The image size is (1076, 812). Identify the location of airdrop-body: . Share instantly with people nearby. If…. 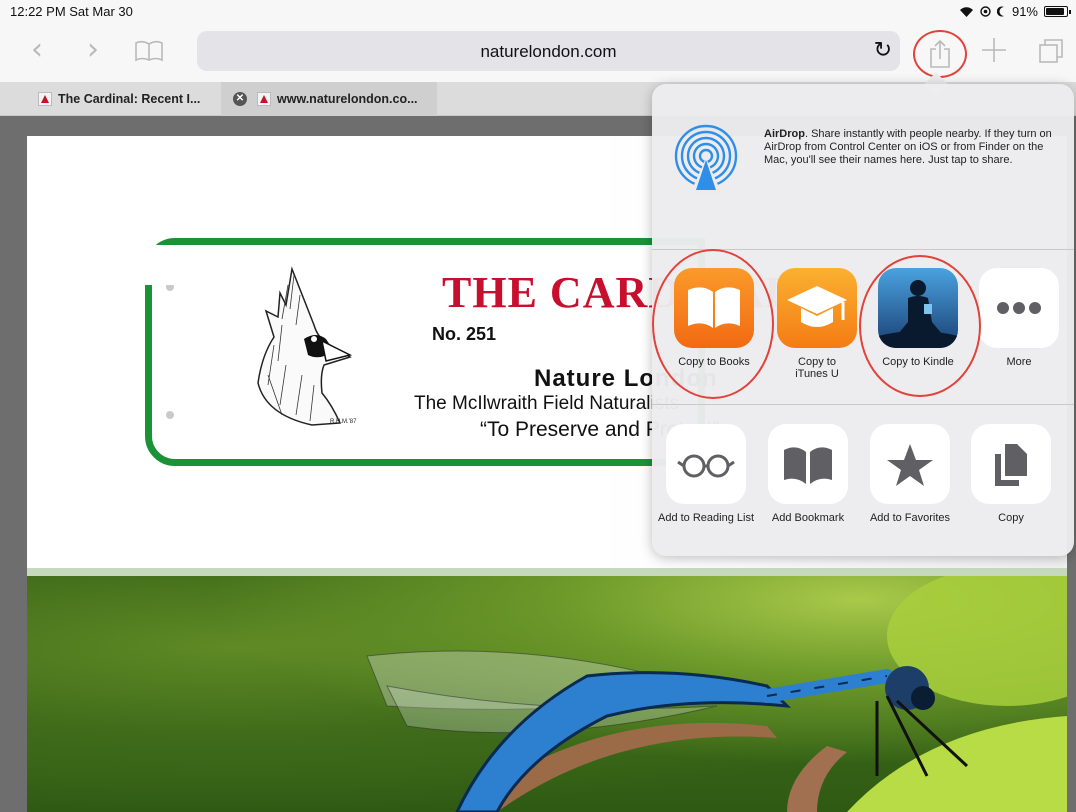
(908, 147).